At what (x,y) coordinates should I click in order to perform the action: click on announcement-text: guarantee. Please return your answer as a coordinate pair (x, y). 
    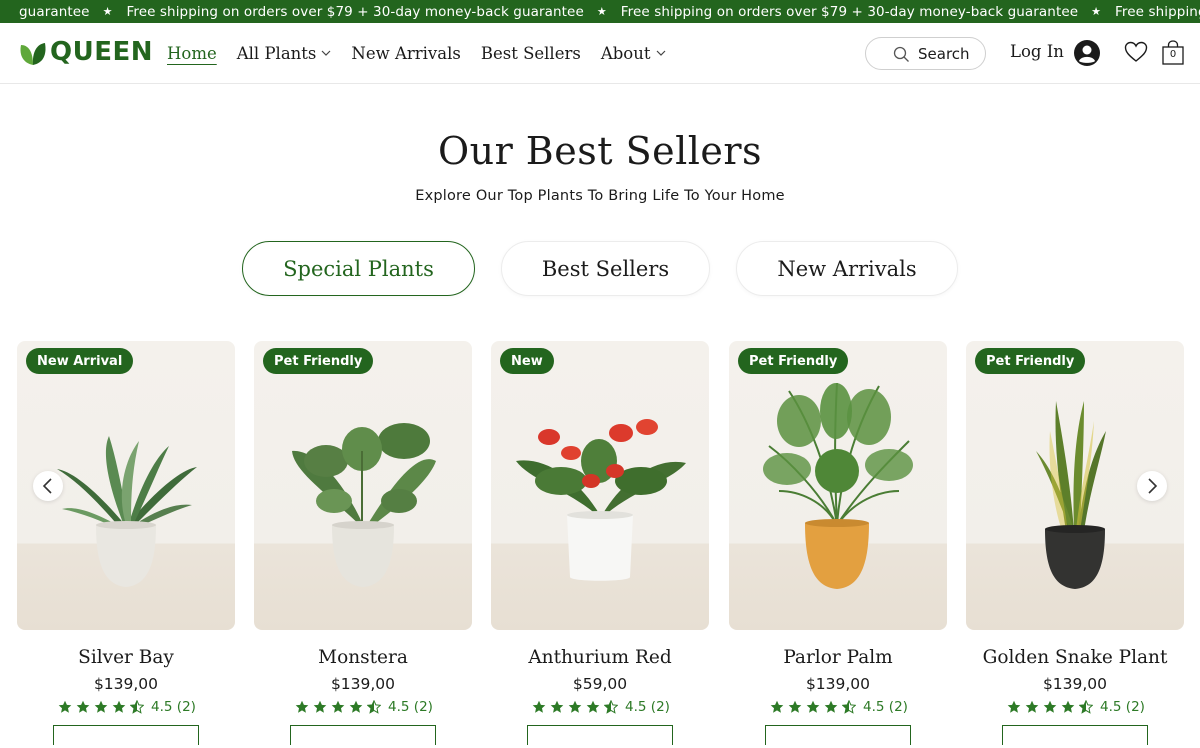
    Looking at the image, I should click on (54, 11).